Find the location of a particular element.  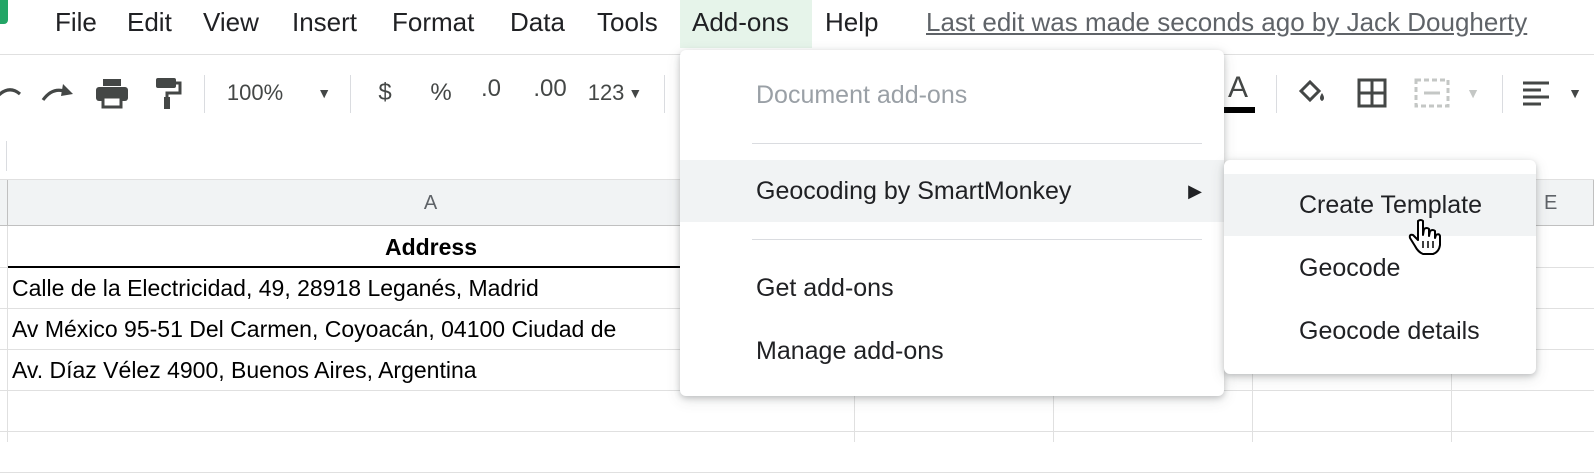

currency-format-button: $ is located at coordinates (385, 93).